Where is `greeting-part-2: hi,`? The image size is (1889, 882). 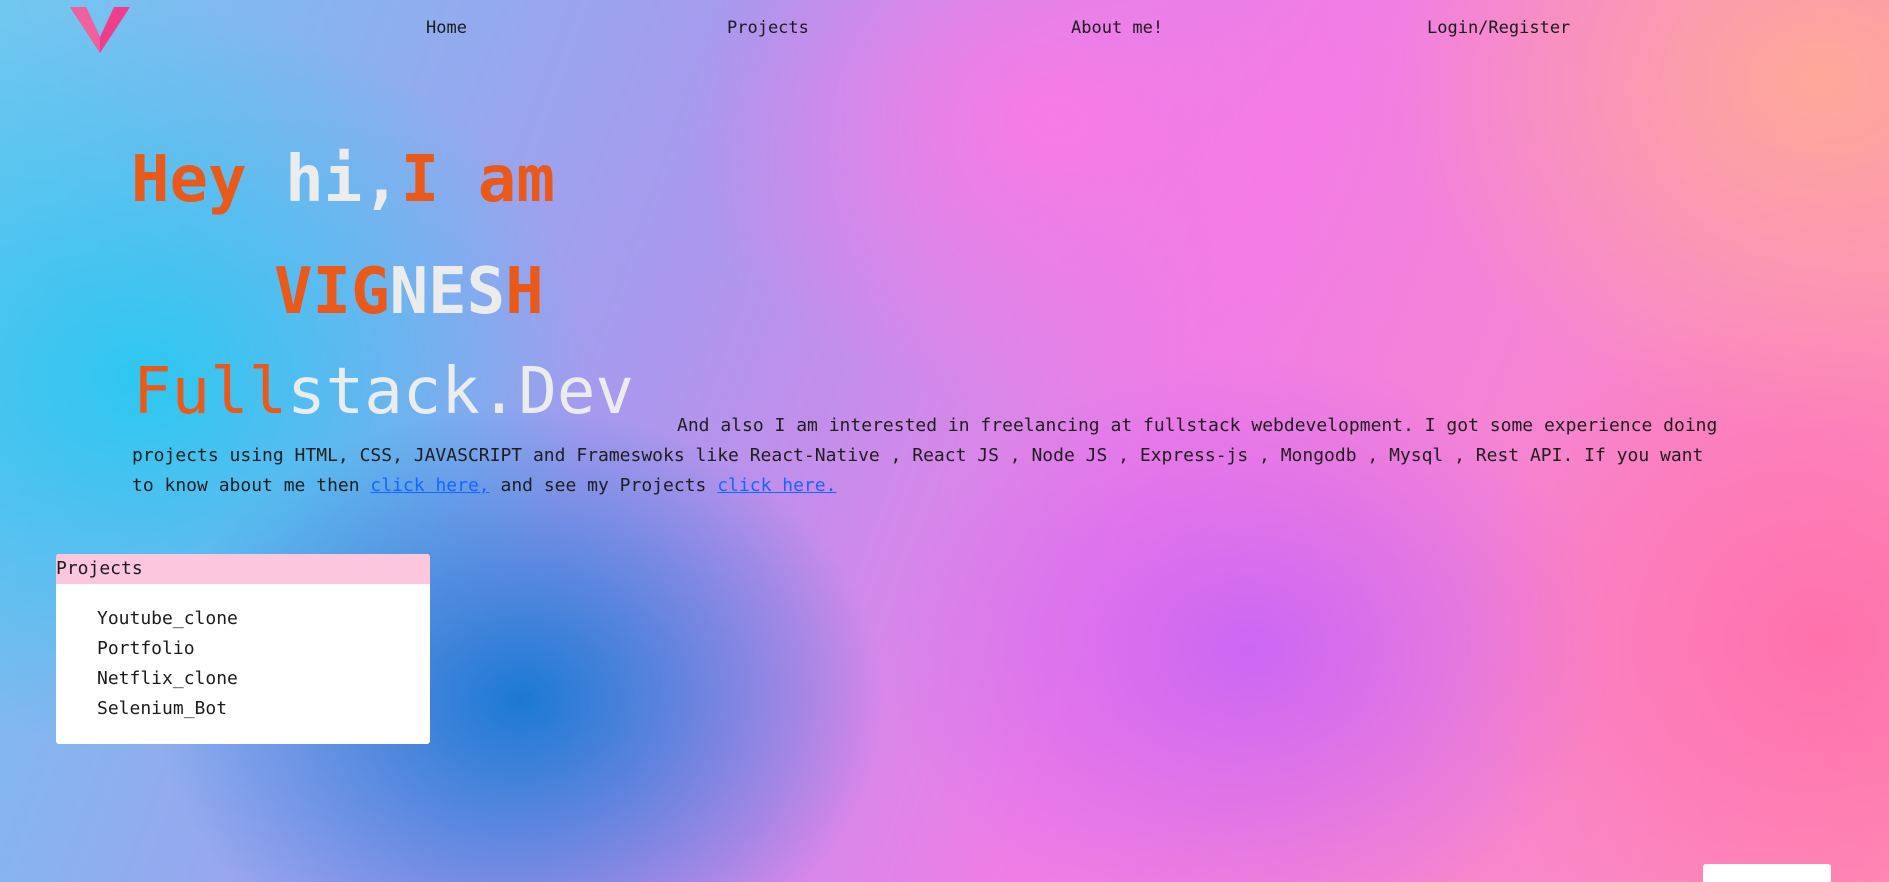 greeting-part-2: hi, is located at coordinates (343, 180).